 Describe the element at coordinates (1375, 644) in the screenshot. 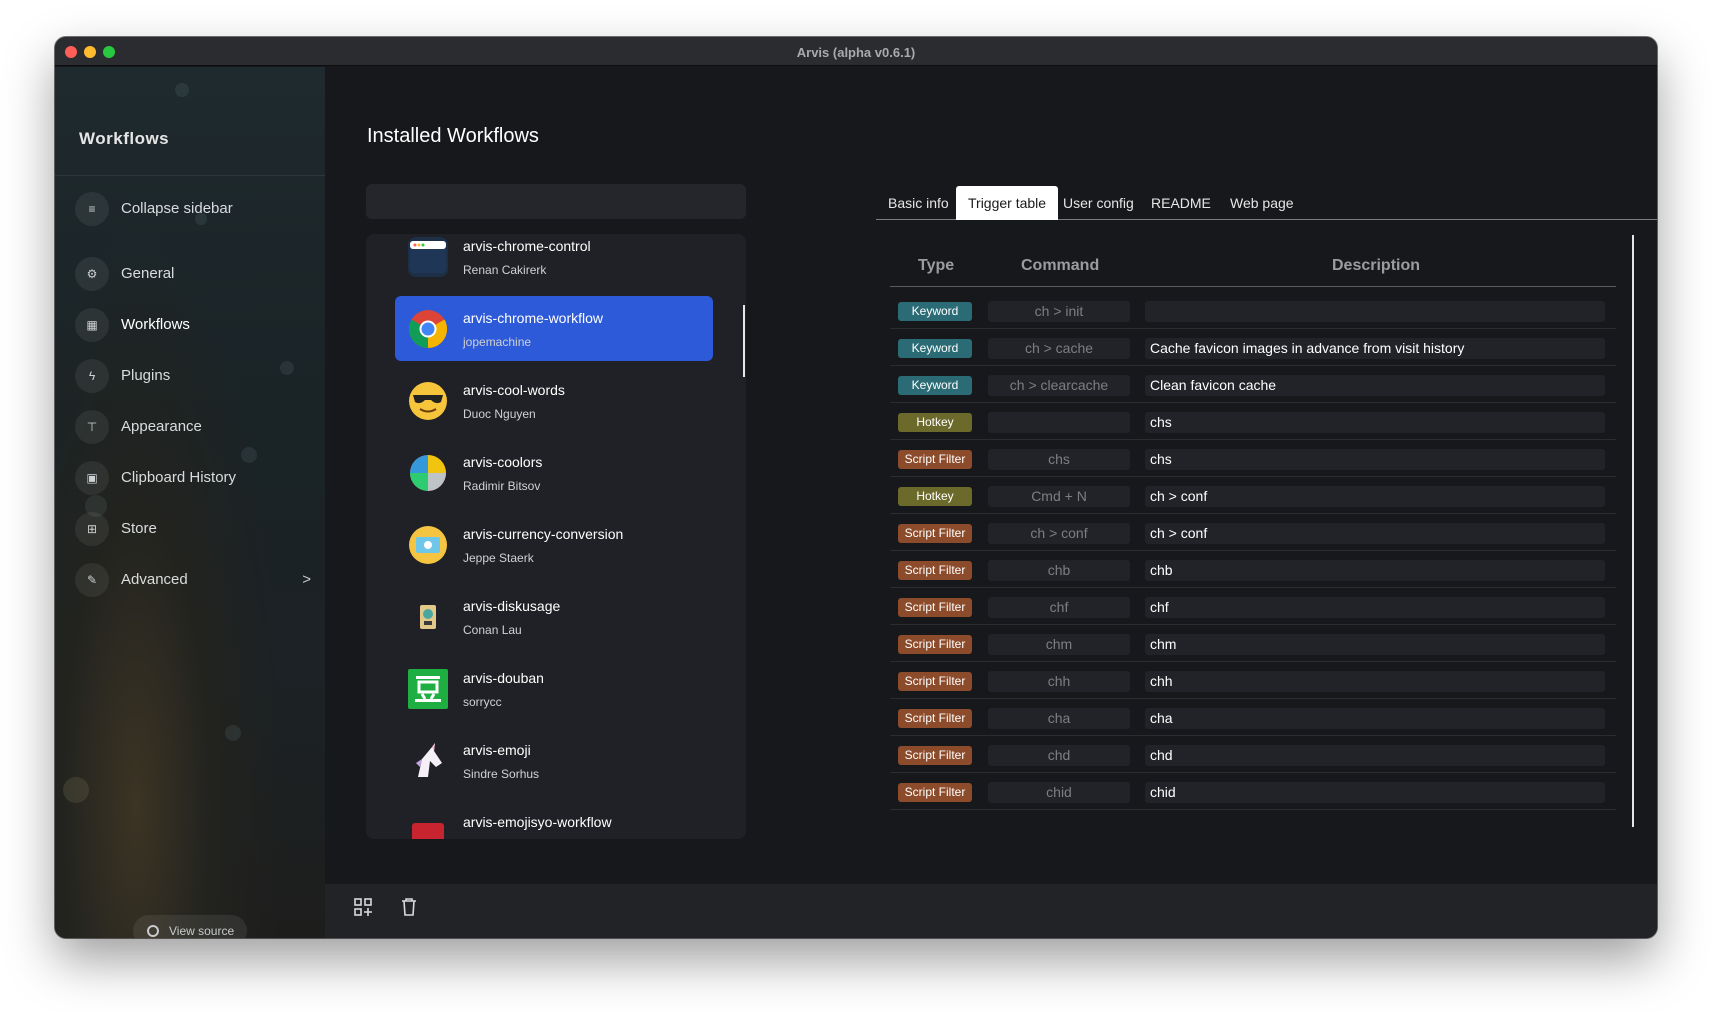

I see `description-cell: chm` at that location.